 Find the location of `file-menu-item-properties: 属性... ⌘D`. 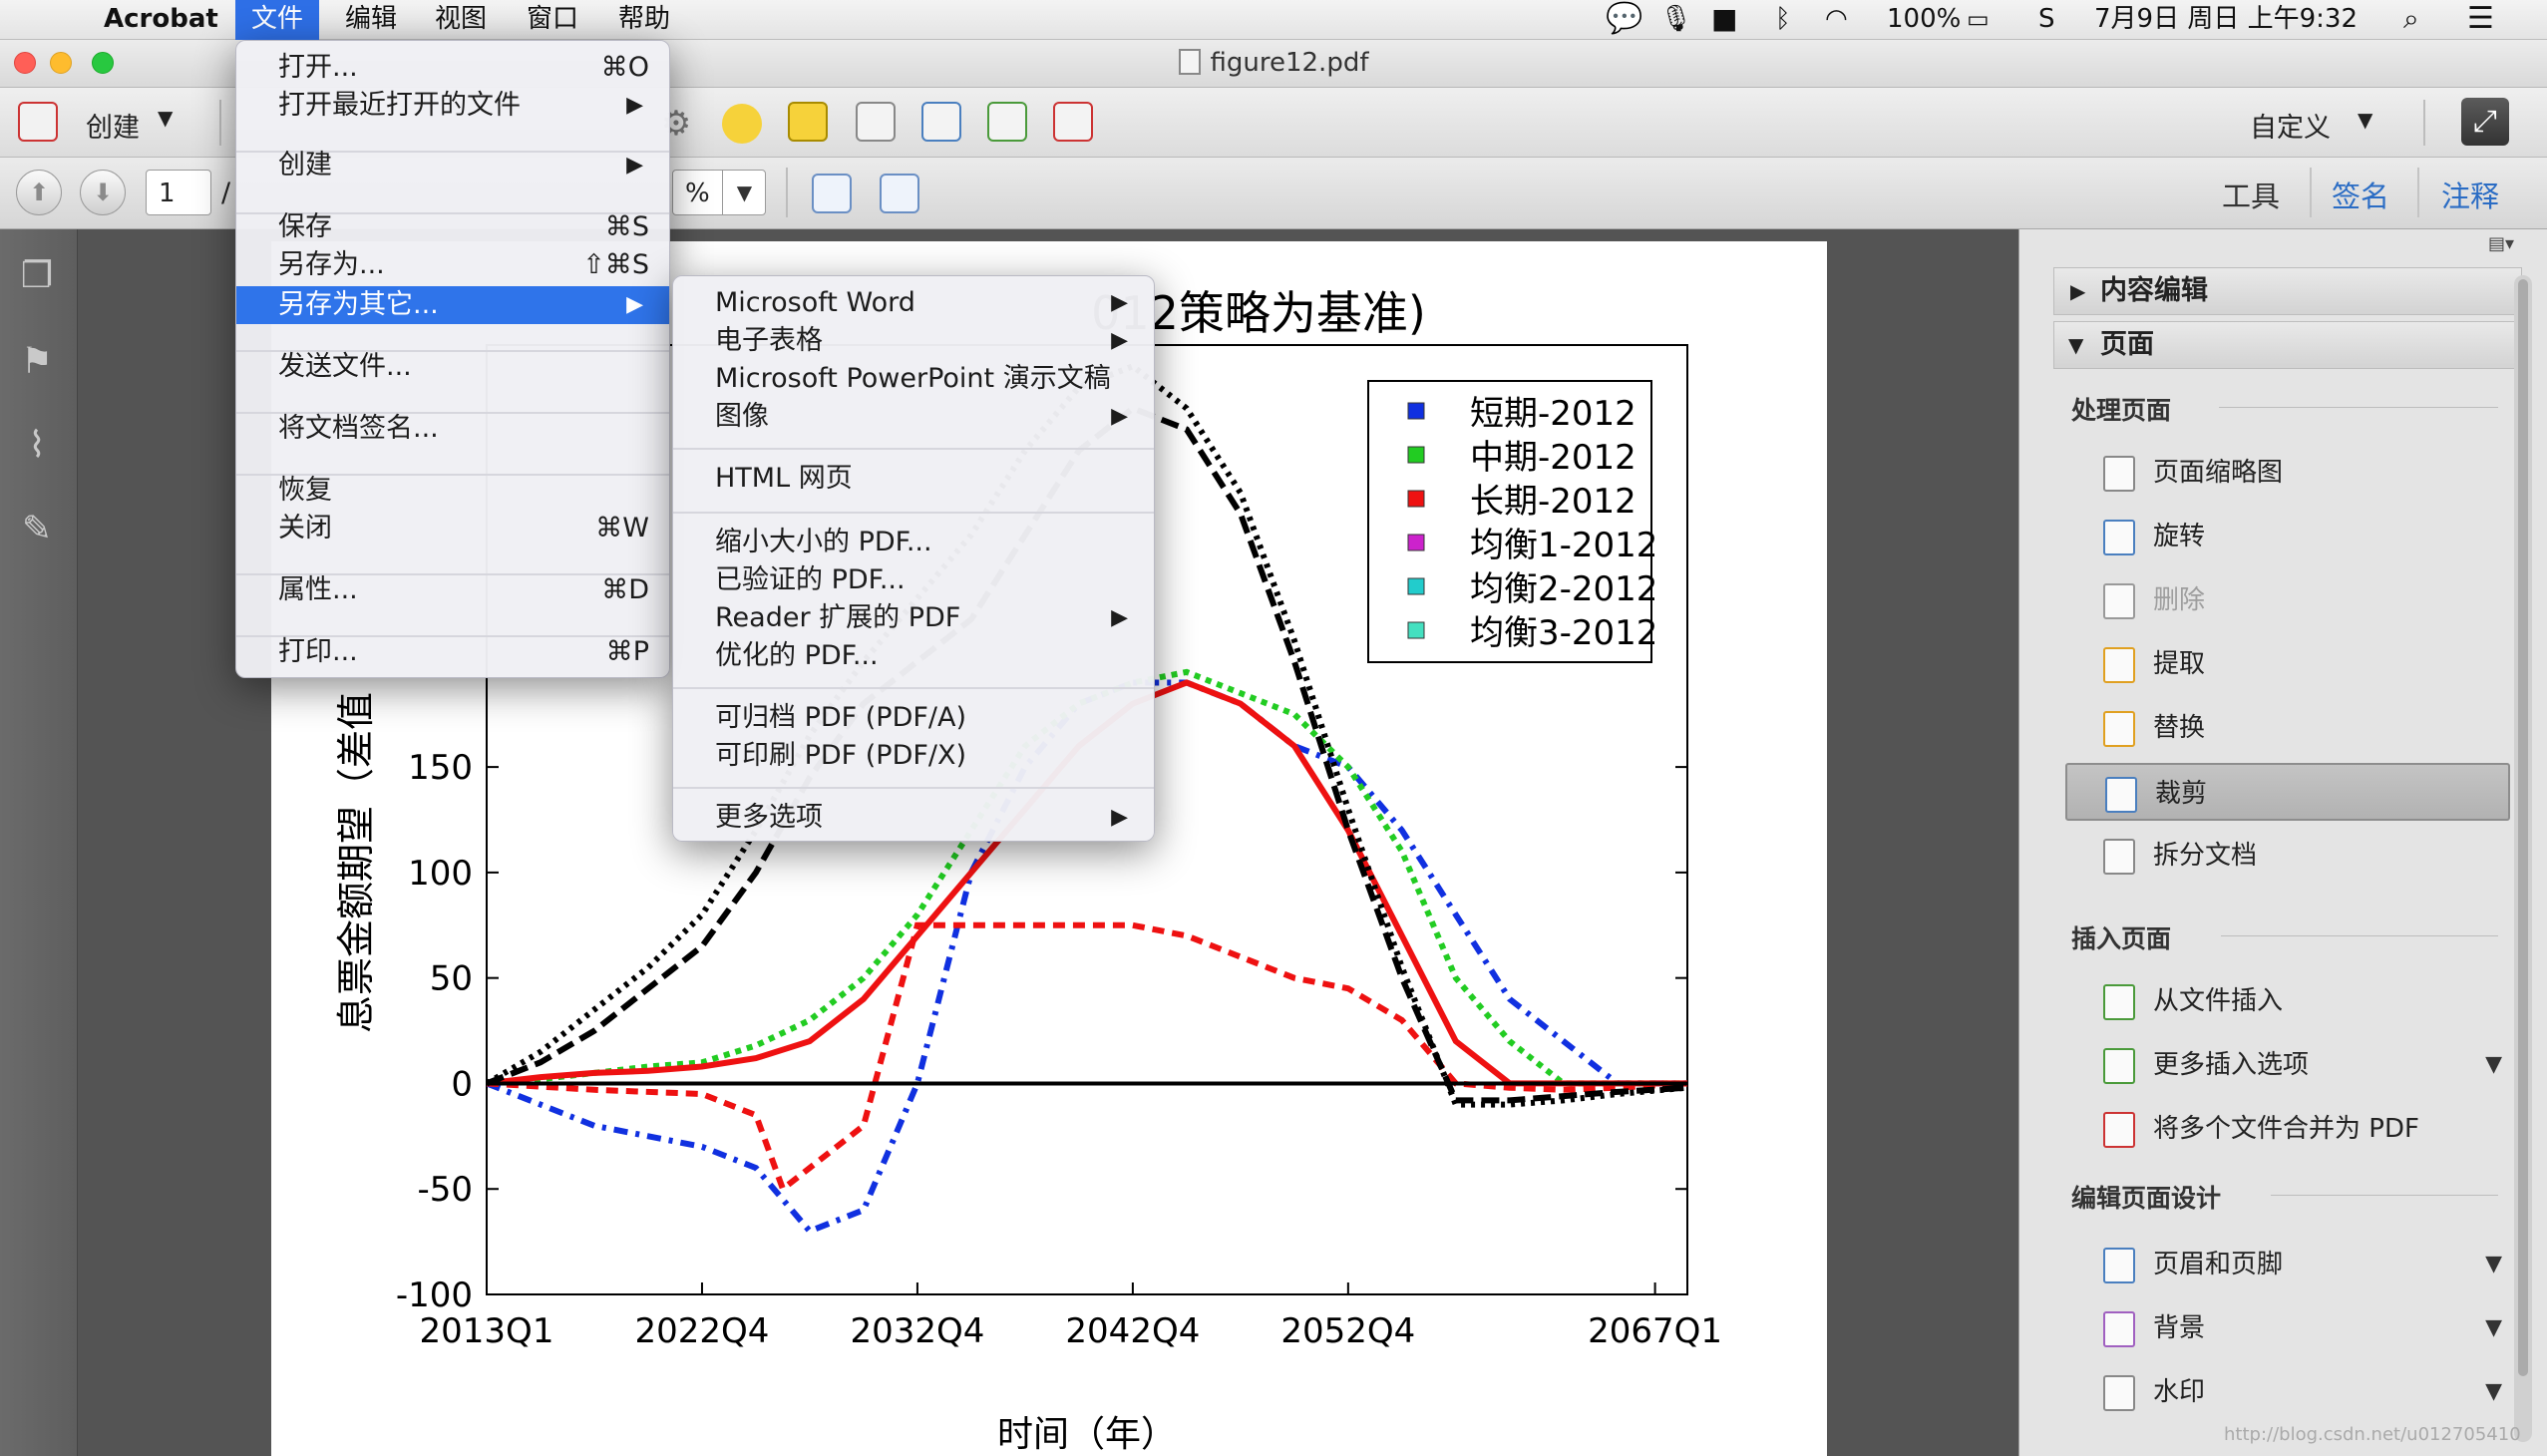

file-menu-item-properties: 属性... ⌘D is located at coordinates (452, 590).